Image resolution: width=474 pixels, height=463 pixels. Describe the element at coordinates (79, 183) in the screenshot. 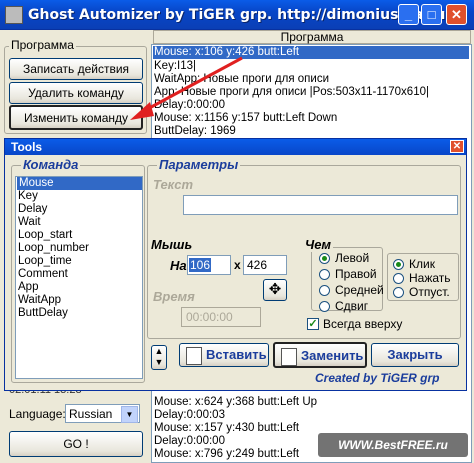

I see `command-item: Mouse` at that location.